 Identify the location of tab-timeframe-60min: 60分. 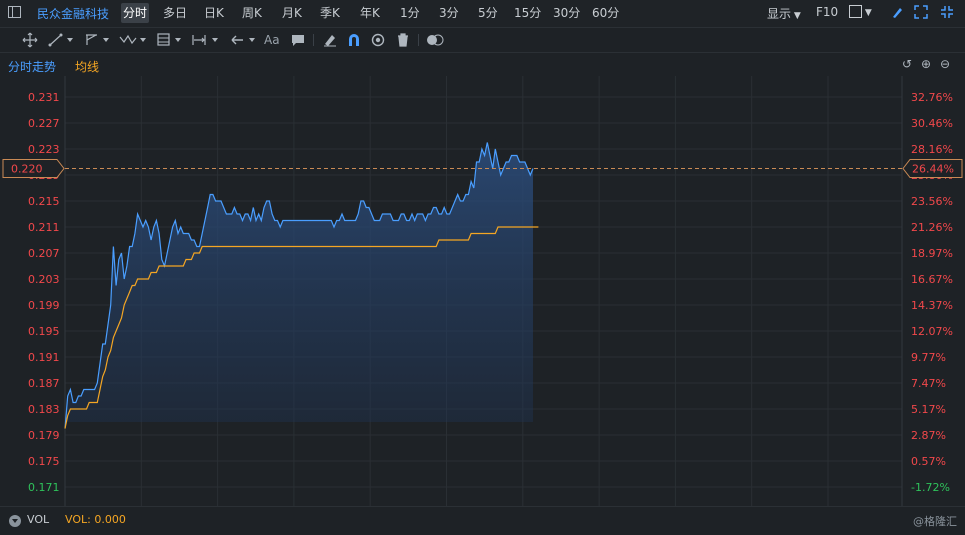
(605, 13).